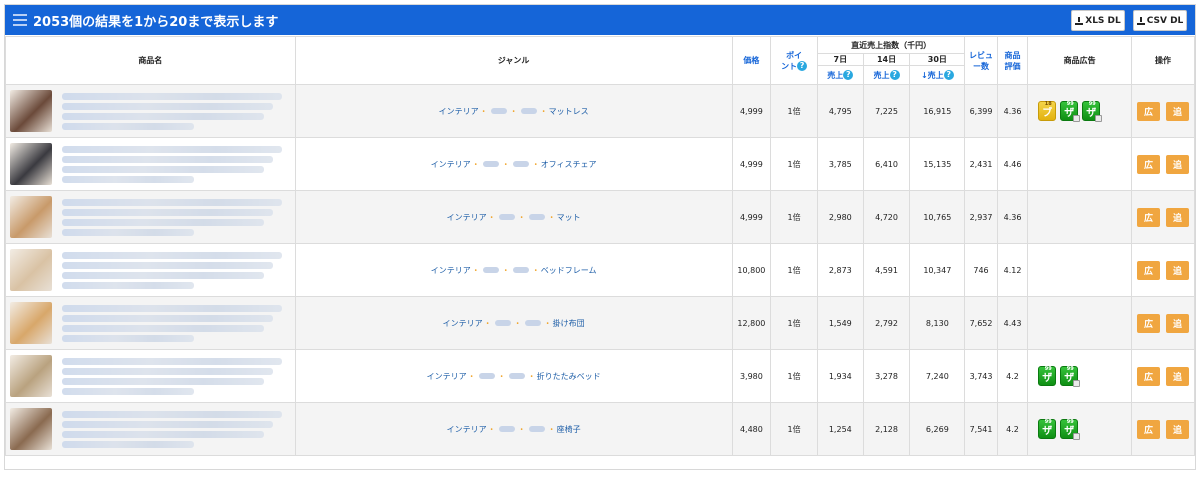  What do you see at coordinates (981, 164) in the screenshot?
I see `review-count-cell: 2,431` at bounding box center [981, 164].